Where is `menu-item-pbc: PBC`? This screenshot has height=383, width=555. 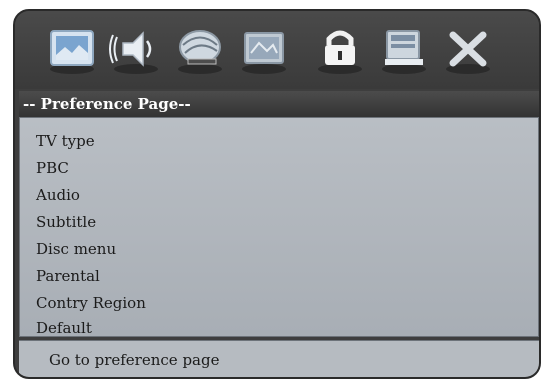 menu-item-pbc: PBC is located at coordinates (52, 168).